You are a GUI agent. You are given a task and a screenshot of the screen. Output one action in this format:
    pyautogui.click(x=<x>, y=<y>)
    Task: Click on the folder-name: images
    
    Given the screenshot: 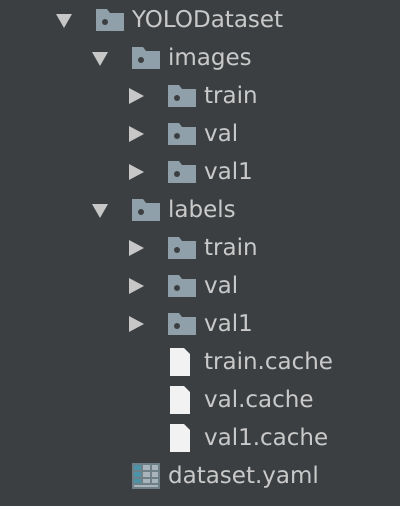 What is the action you would take?
    pyautogui.click(x=210, y=58)
    